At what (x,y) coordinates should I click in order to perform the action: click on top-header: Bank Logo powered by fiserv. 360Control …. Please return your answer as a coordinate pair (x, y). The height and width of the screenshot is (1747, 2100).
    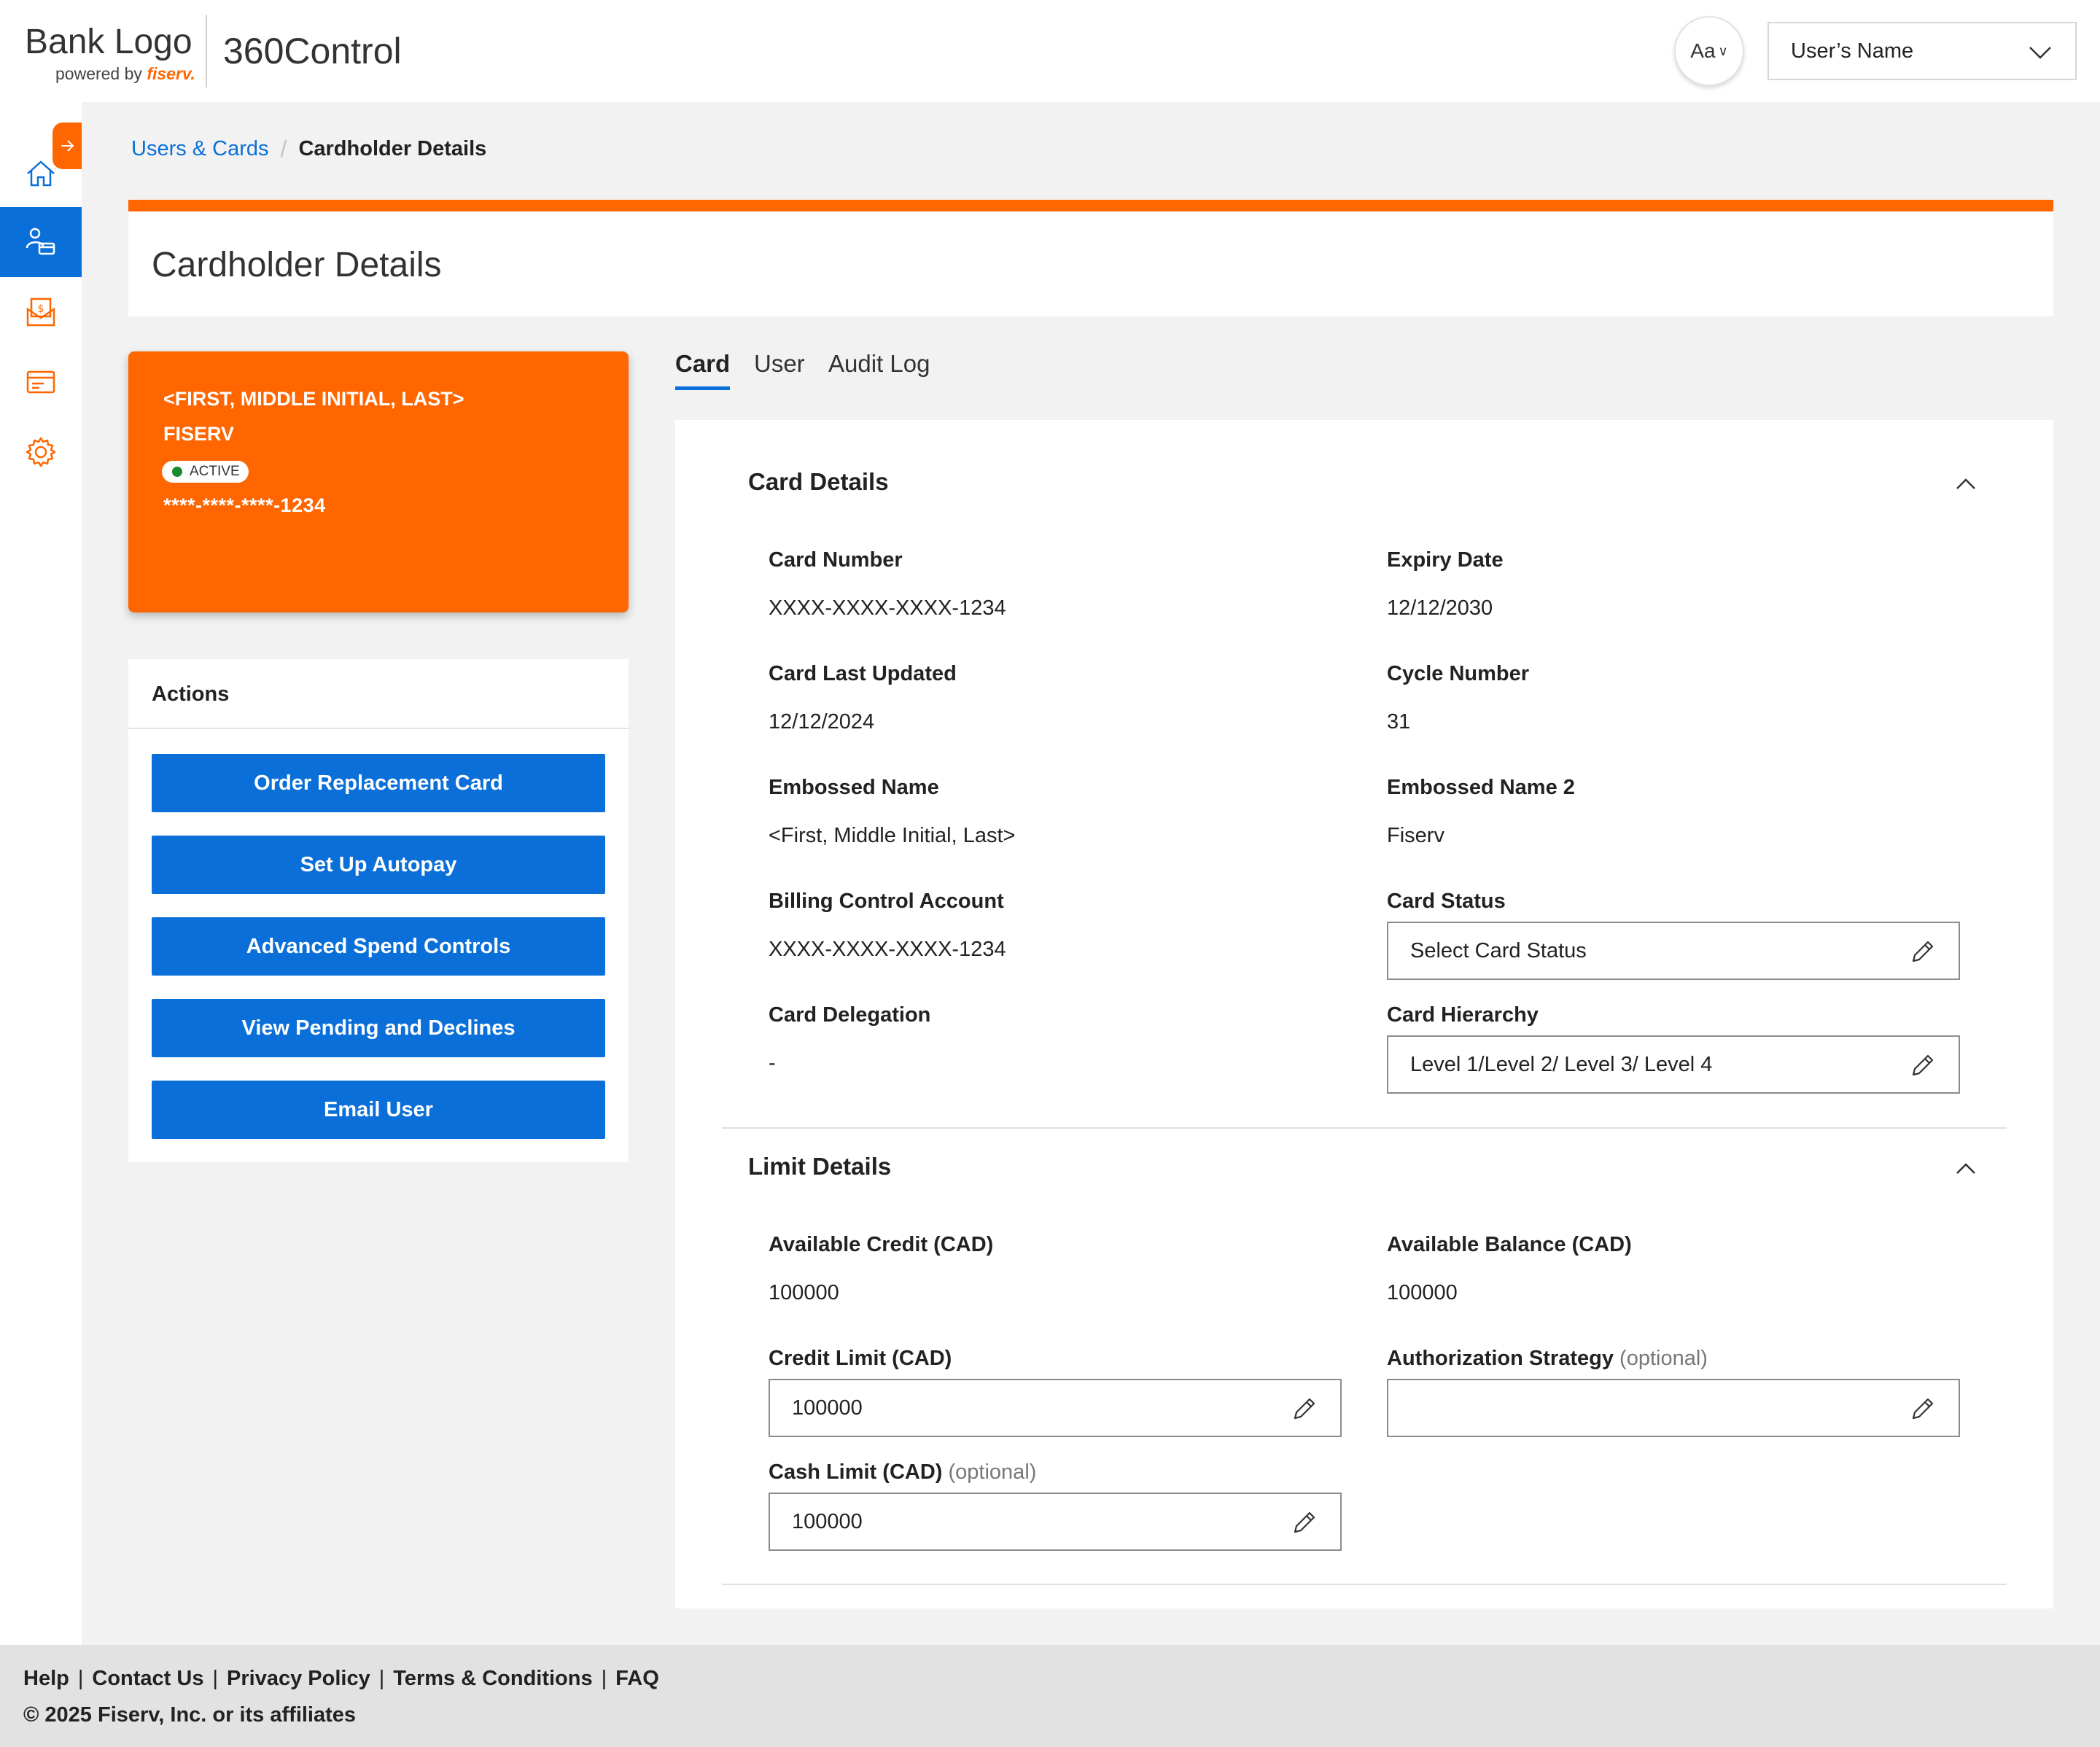
    Looking at the image, I should click on (1050, 51).